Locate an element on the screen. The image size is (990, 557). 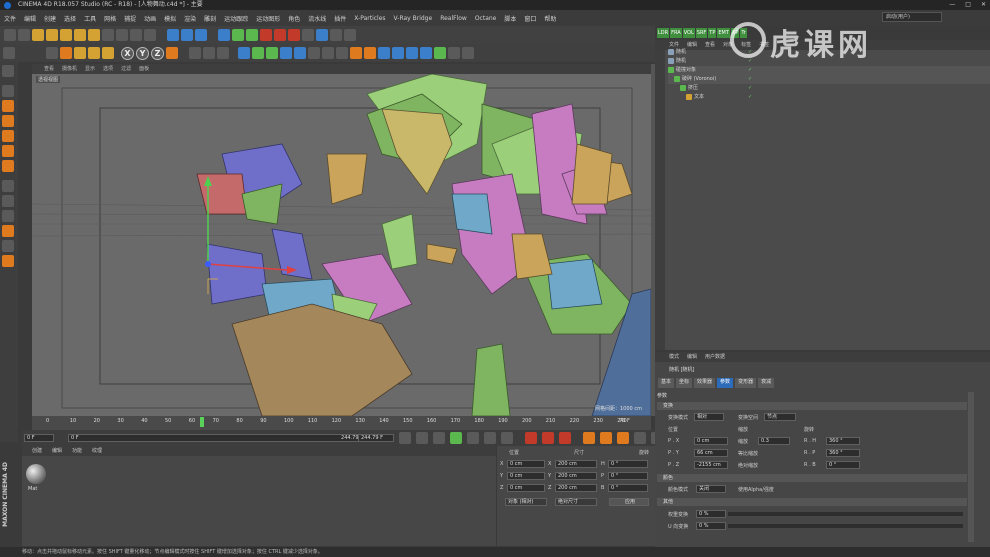
attribute-tab-3: 参数 is located at coordinates (725, 383).